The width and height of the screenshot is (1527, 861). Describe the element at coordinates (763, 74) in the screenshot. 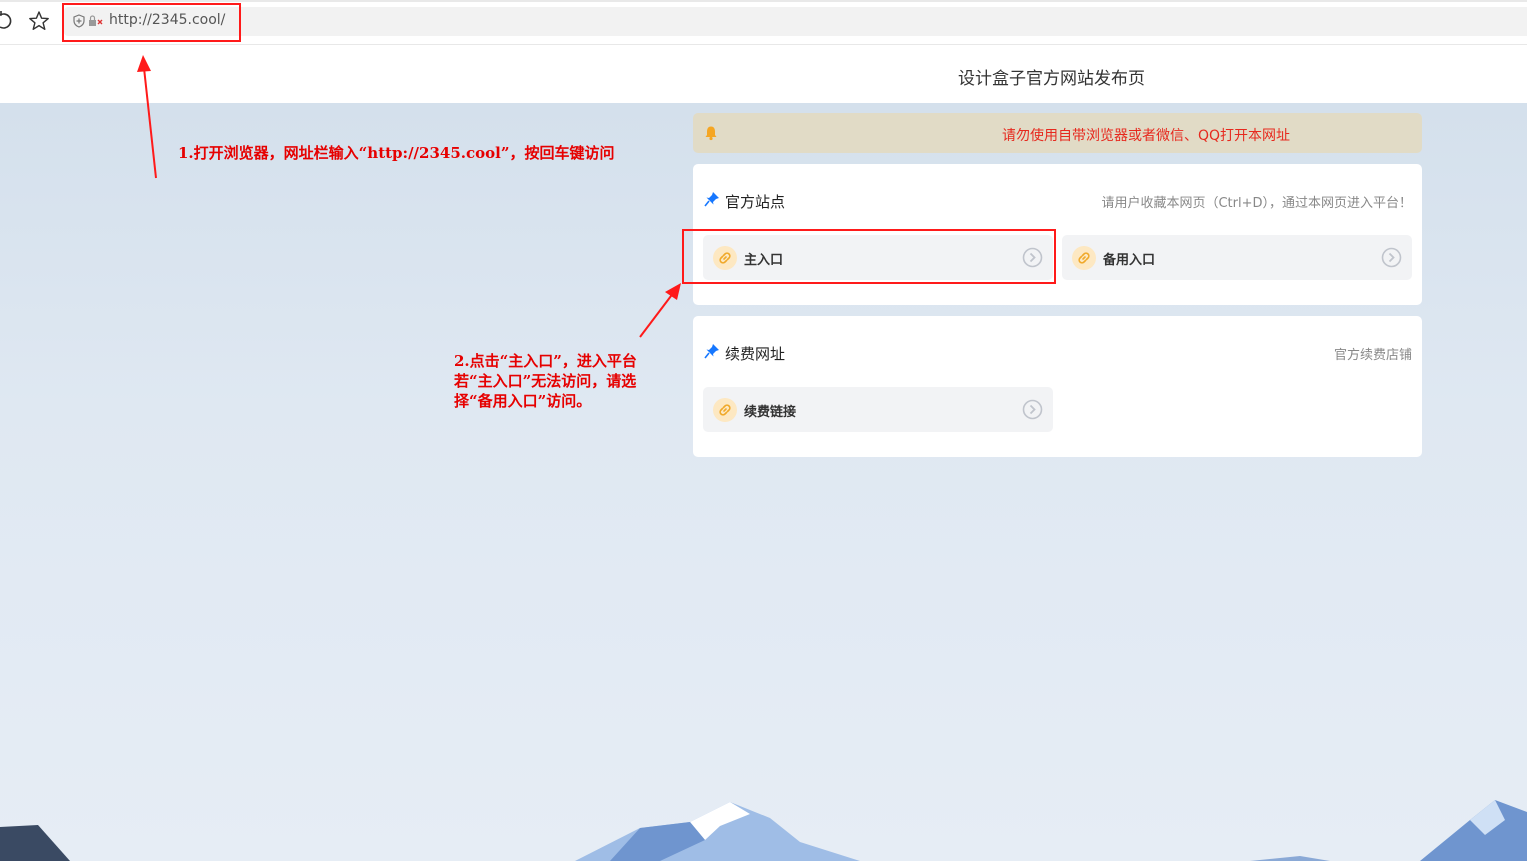

I see `page-header: 设计盒子官方网站发布页` at that location.